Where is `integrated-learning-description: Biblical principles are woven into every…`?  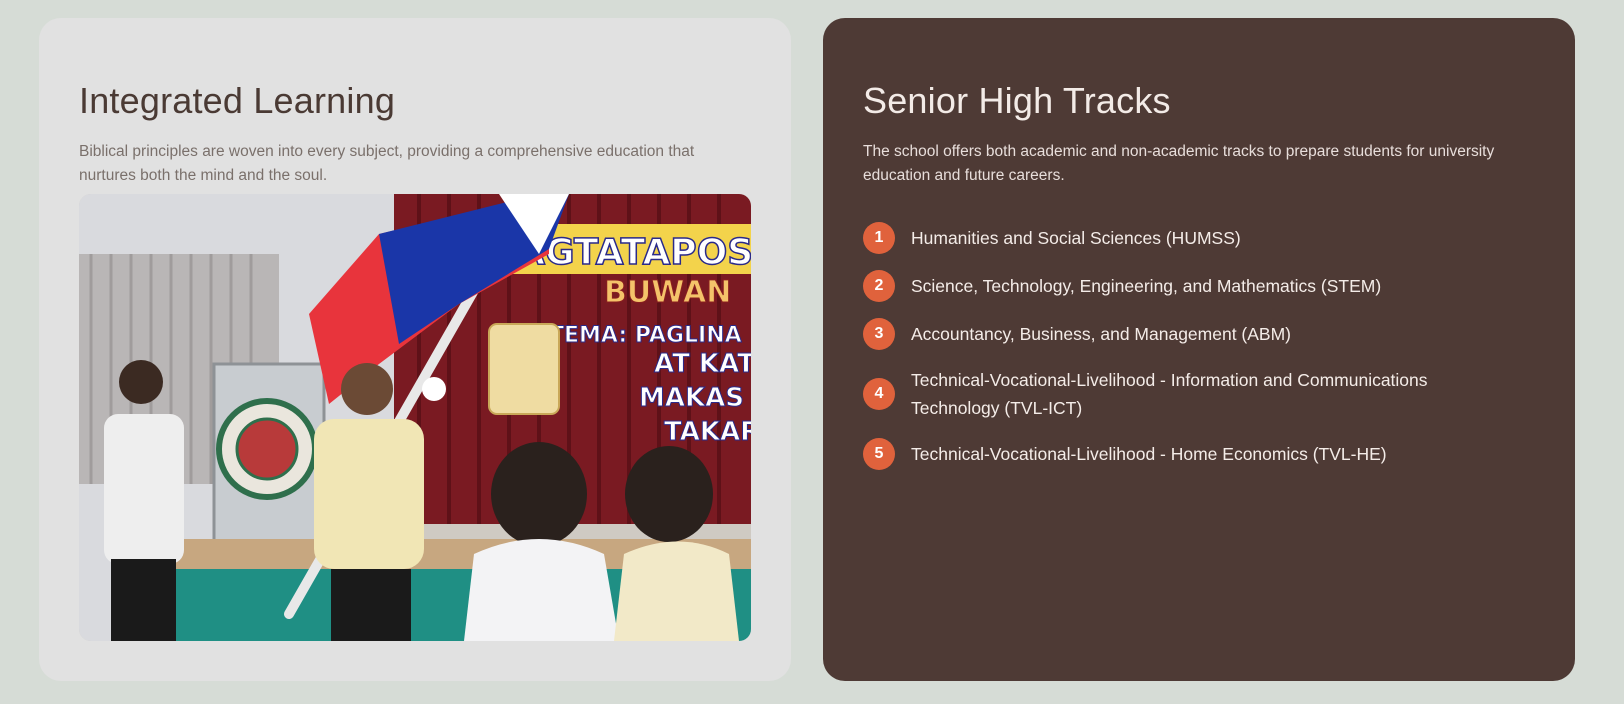
integrated-learning-description: Biblical principles are woven into every… is located at coordinates (387, 163).